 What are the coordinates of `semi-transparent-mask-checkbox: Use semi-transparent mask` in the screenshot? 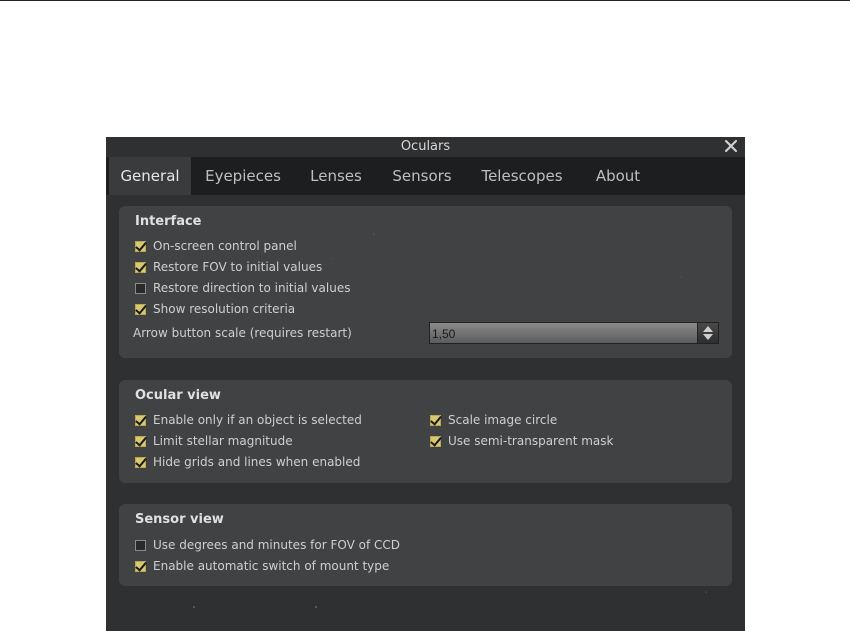 It's located at (521, 441).